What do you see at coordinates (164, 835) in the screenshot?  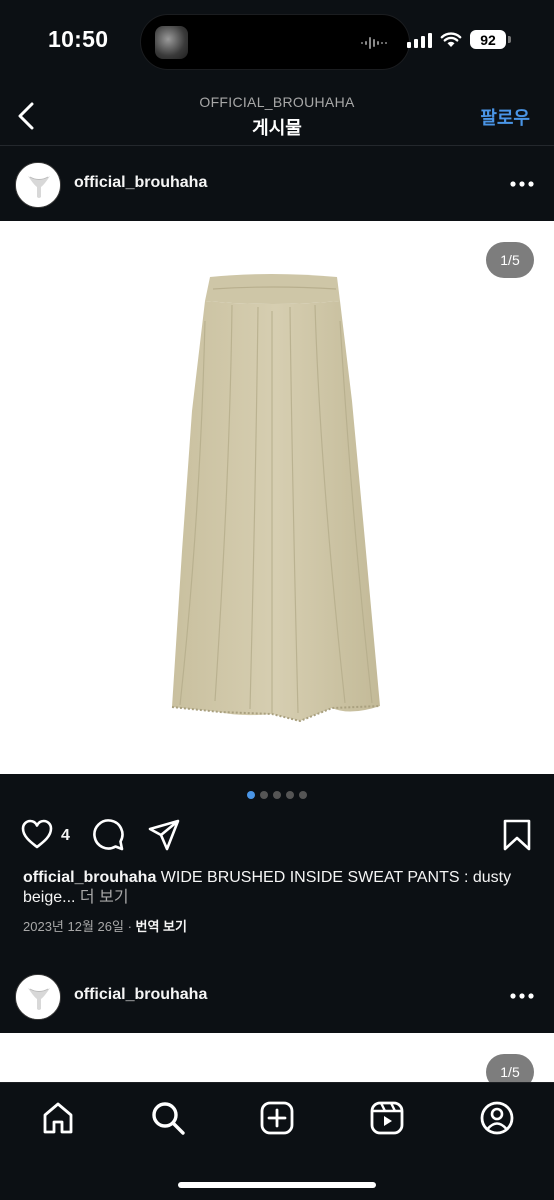 I see `send-icon` at bounding box center [164, 835].